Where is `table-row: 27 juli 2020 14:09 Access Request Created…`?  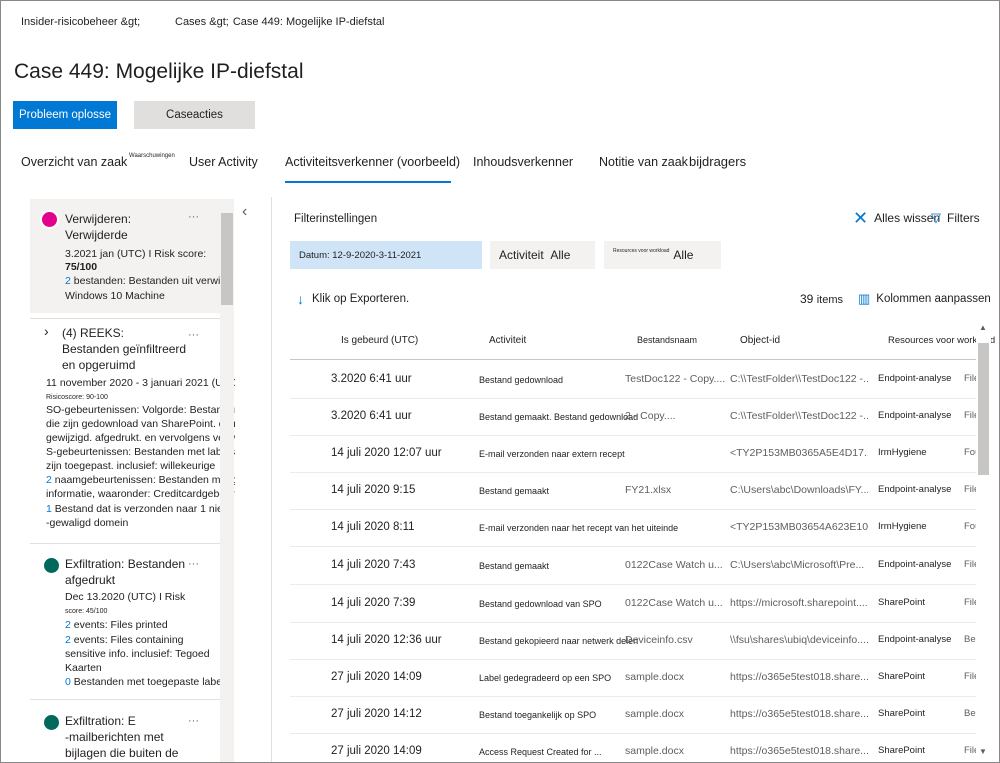 table-row: 27 juli 2020 14:09 Access Request Created… is located at coordinates (634, 748).